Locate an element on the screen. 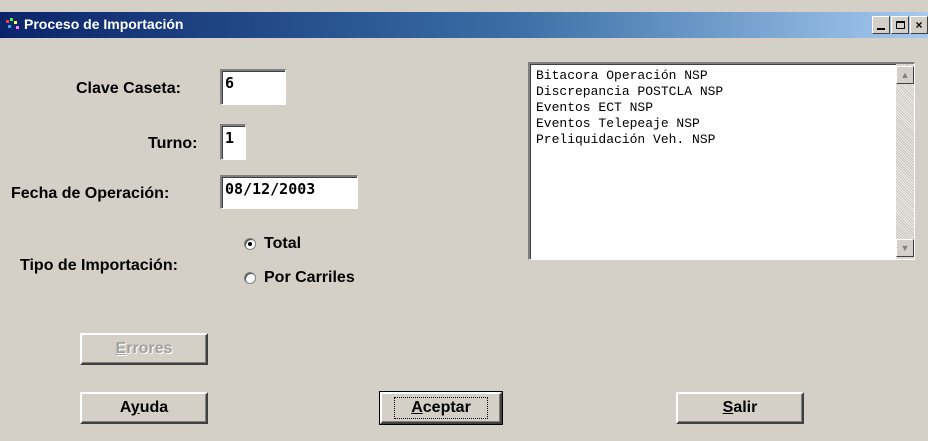  salir-button-label: Salir is located at coordinates (740, 407).